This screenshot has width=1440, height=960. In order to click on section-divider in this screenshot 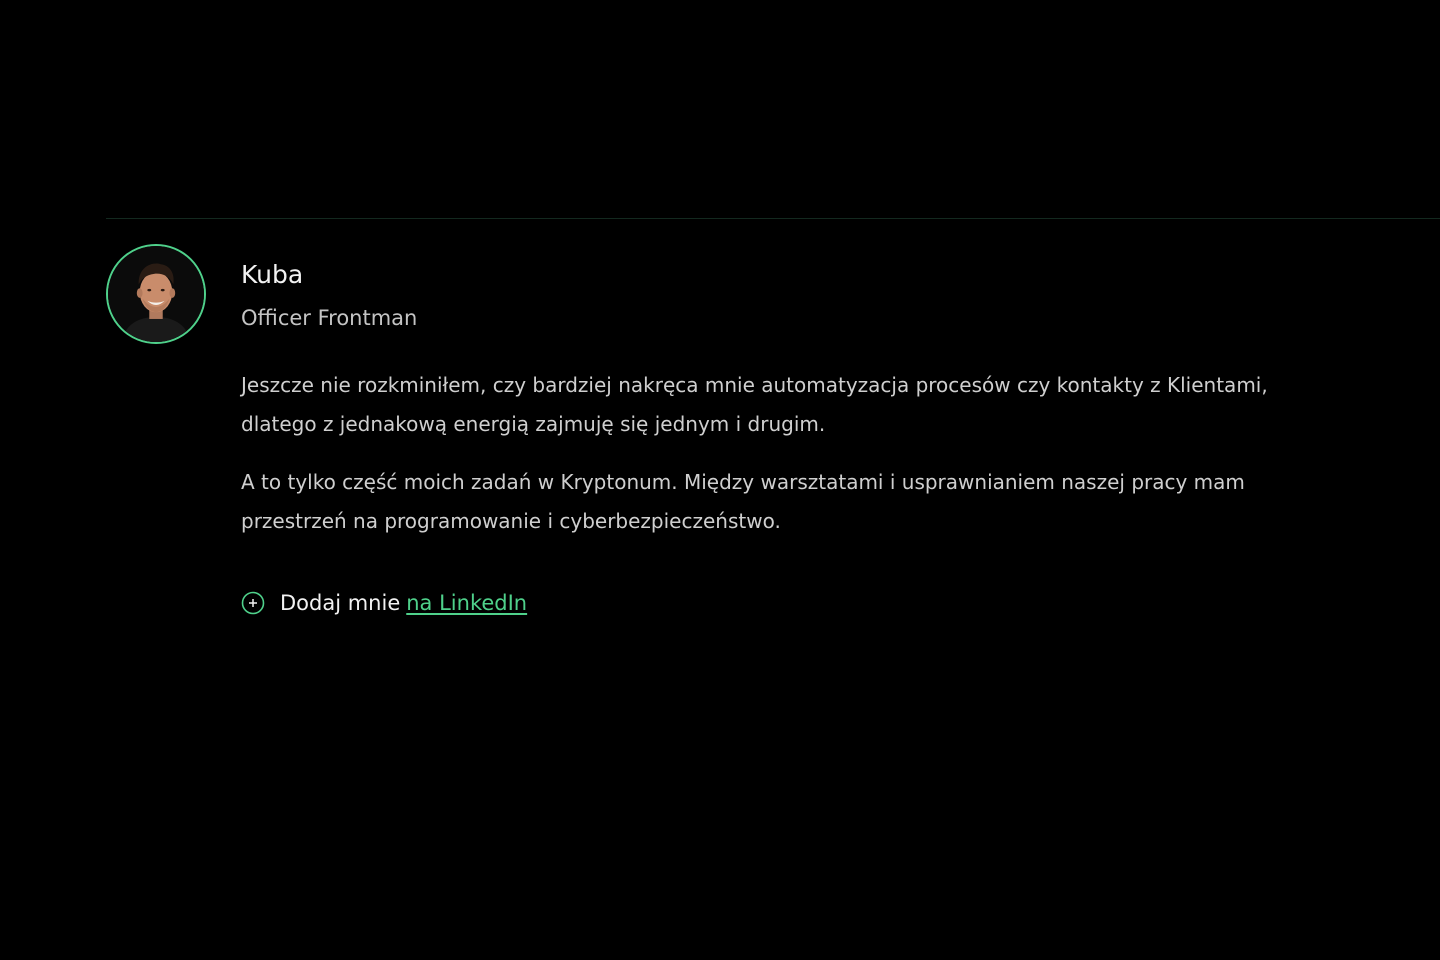, I will do `click(773, 218)`.